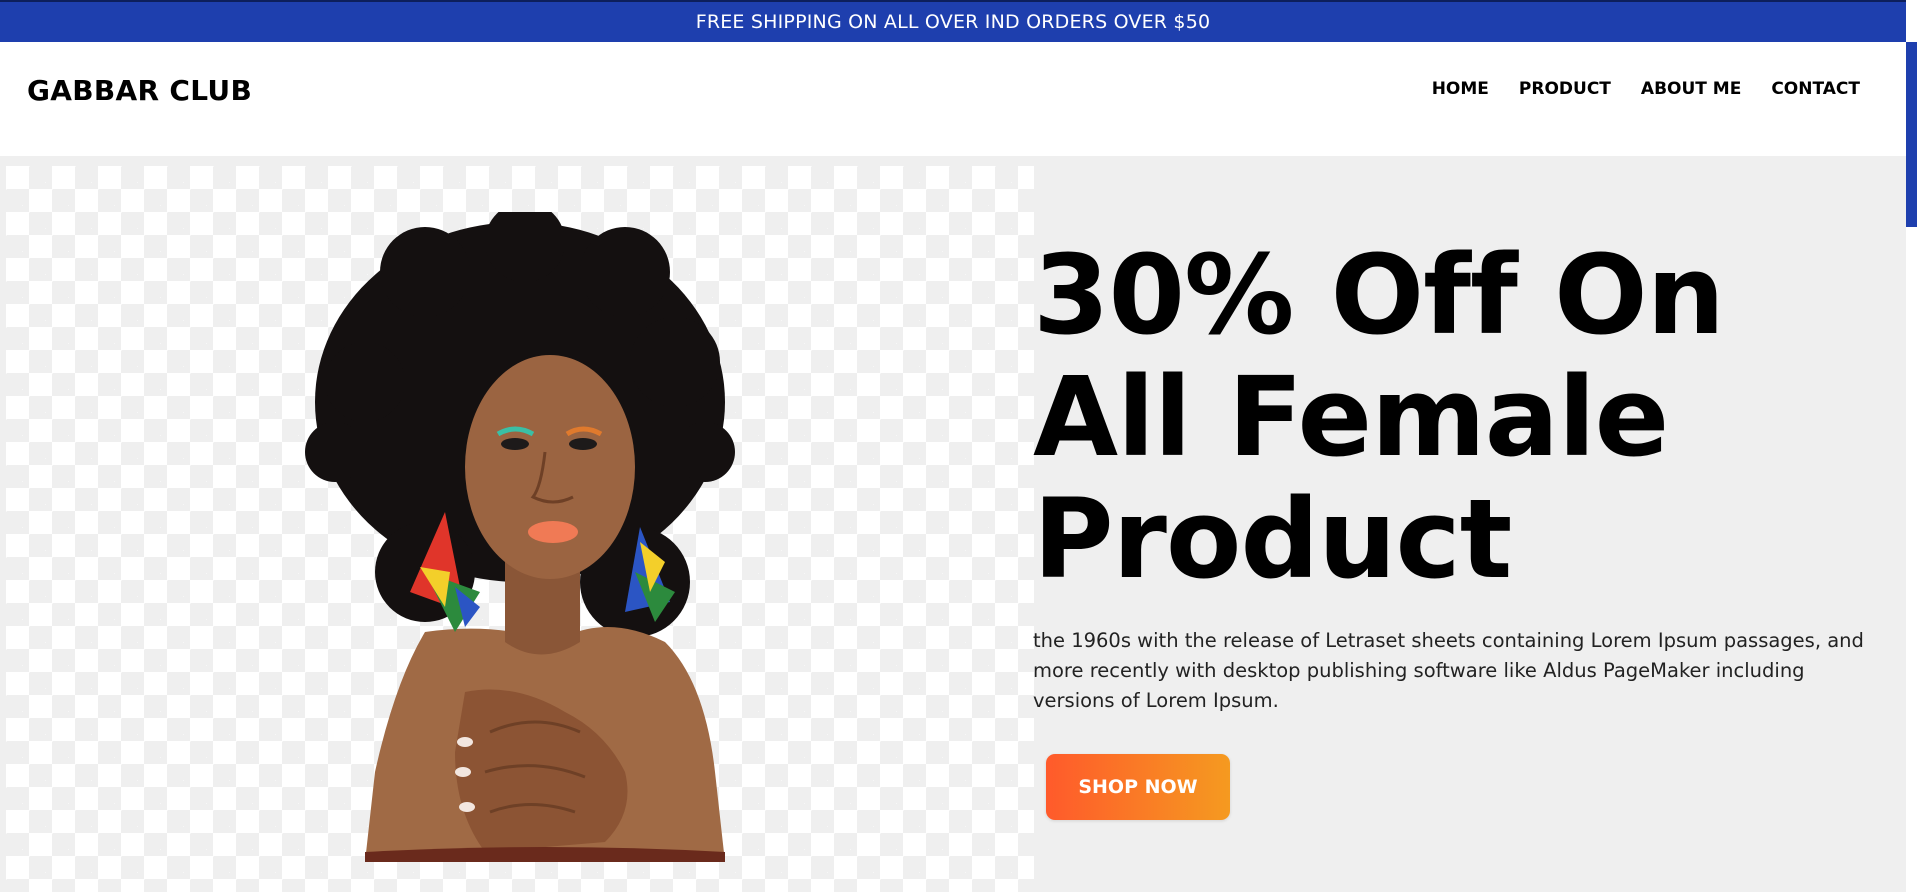 This screenshot has width=1917, height=892. I want to click on nav-home: HOME, so click(1460, 89).